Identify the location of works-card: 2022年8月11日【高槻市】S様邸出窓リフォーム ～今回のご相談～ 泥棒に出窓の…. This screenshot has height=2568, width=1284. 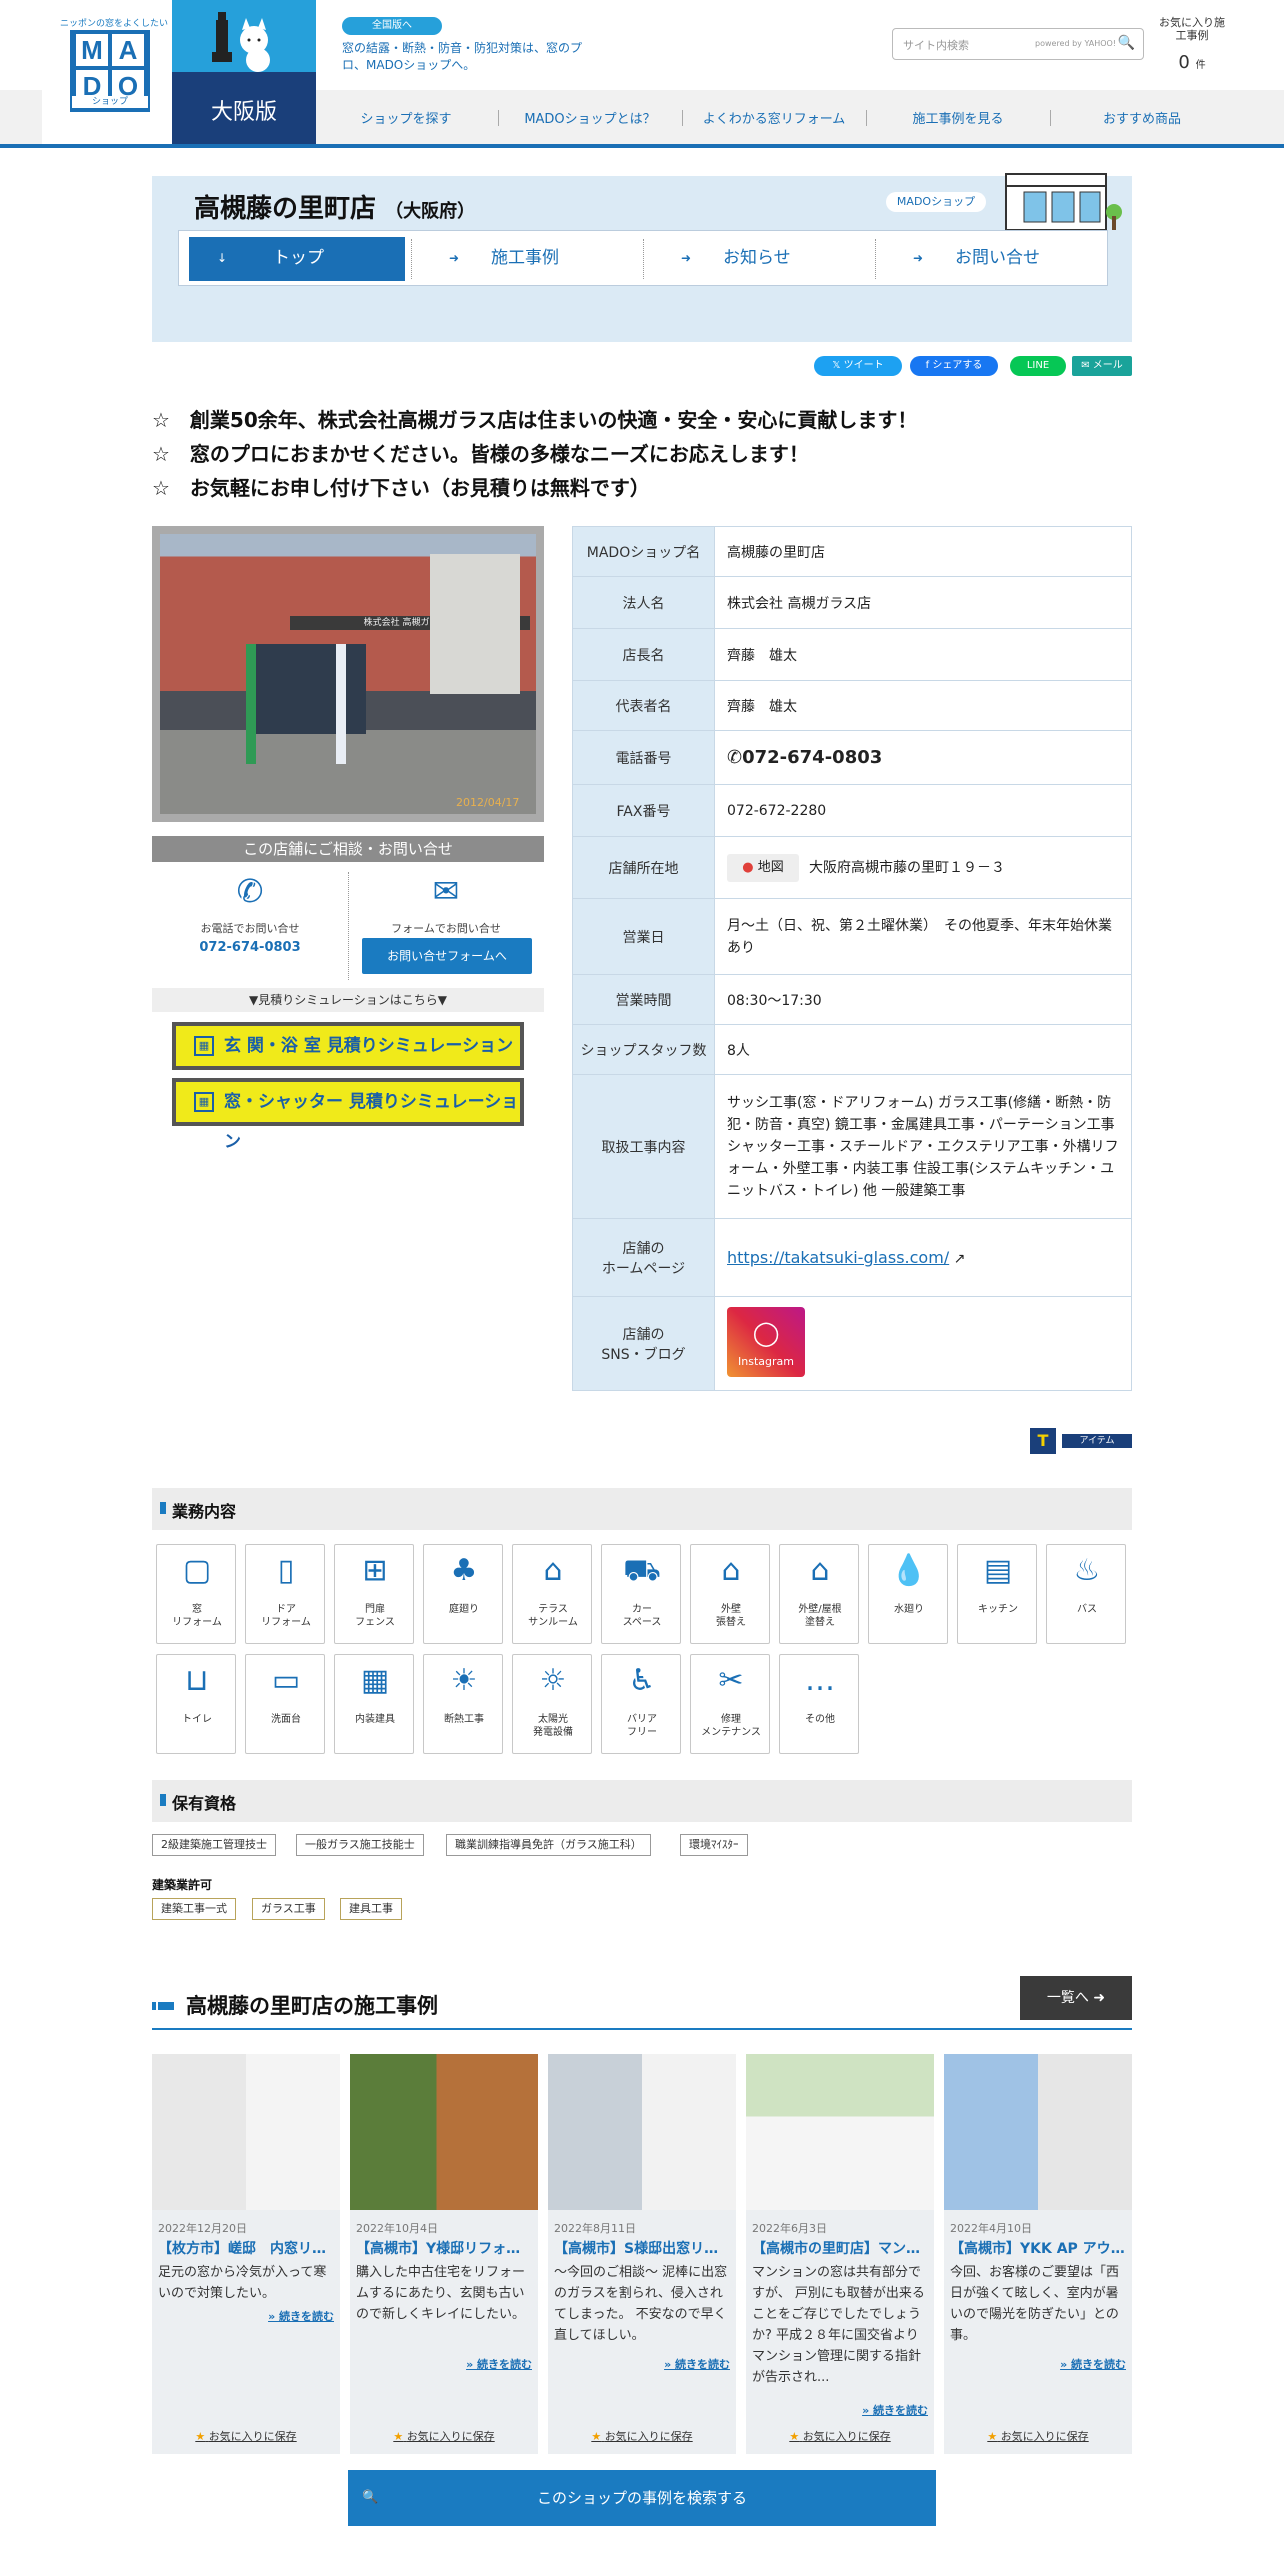
(642, 2254).